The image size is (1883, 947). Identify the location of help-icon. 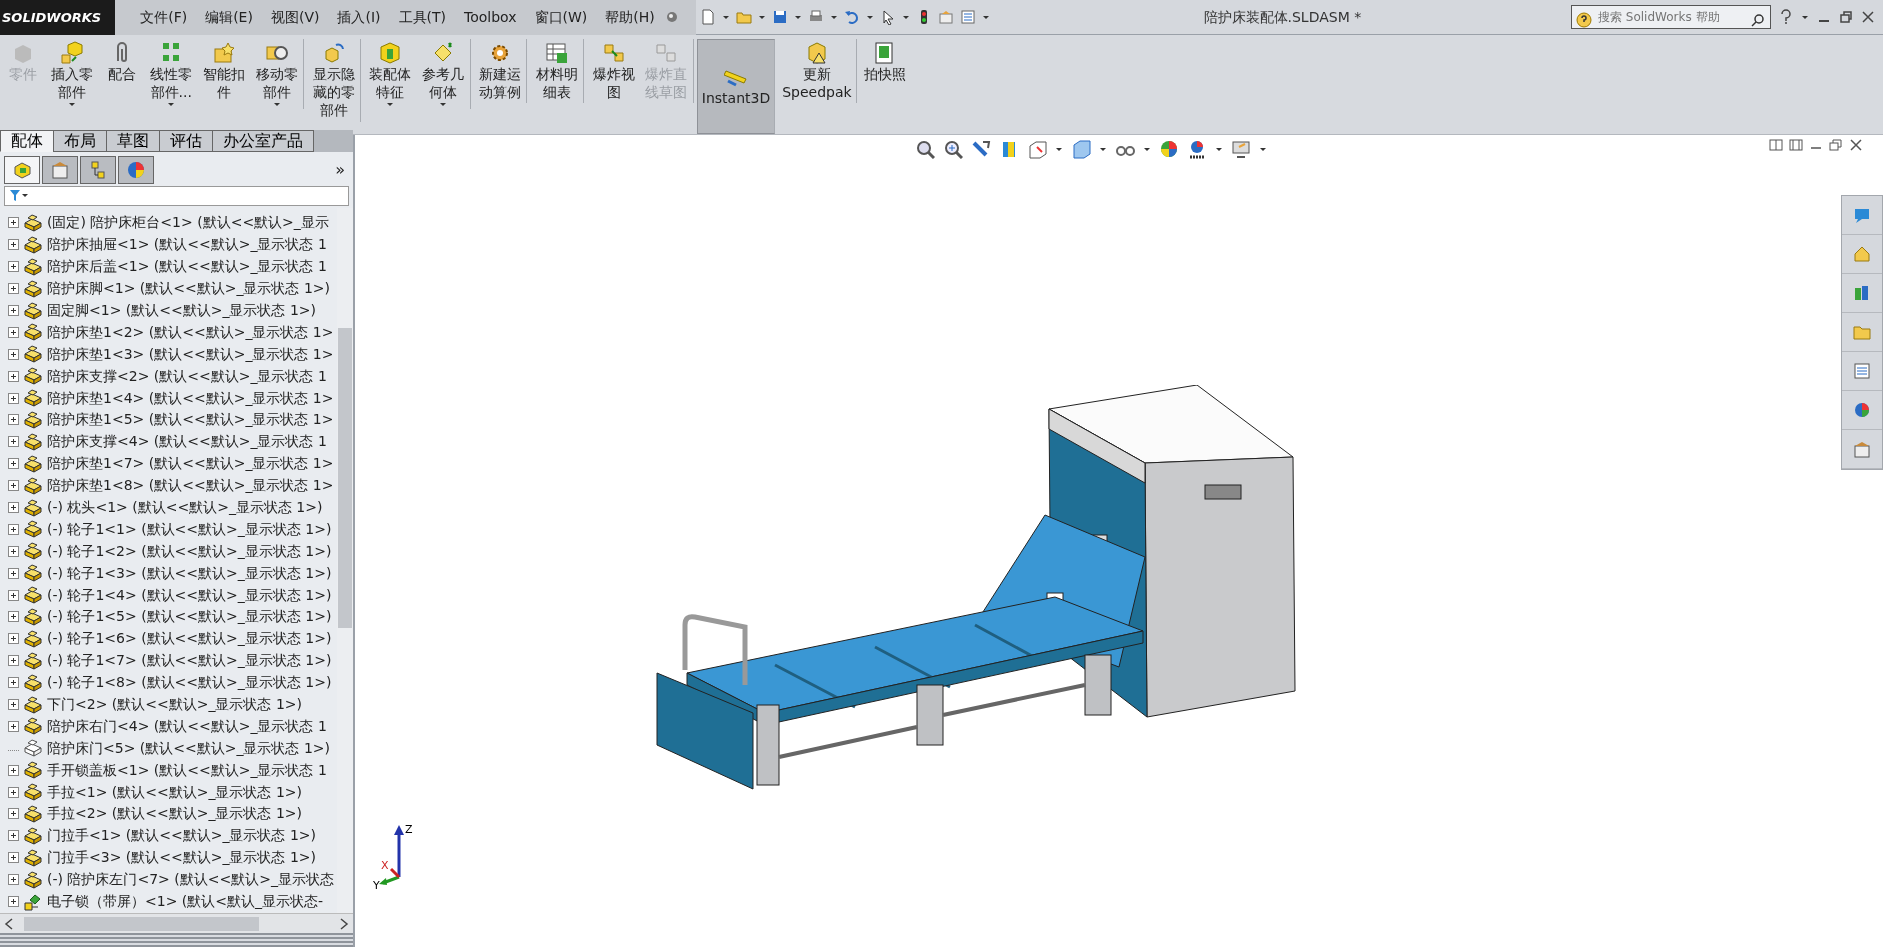
(1786, 17).